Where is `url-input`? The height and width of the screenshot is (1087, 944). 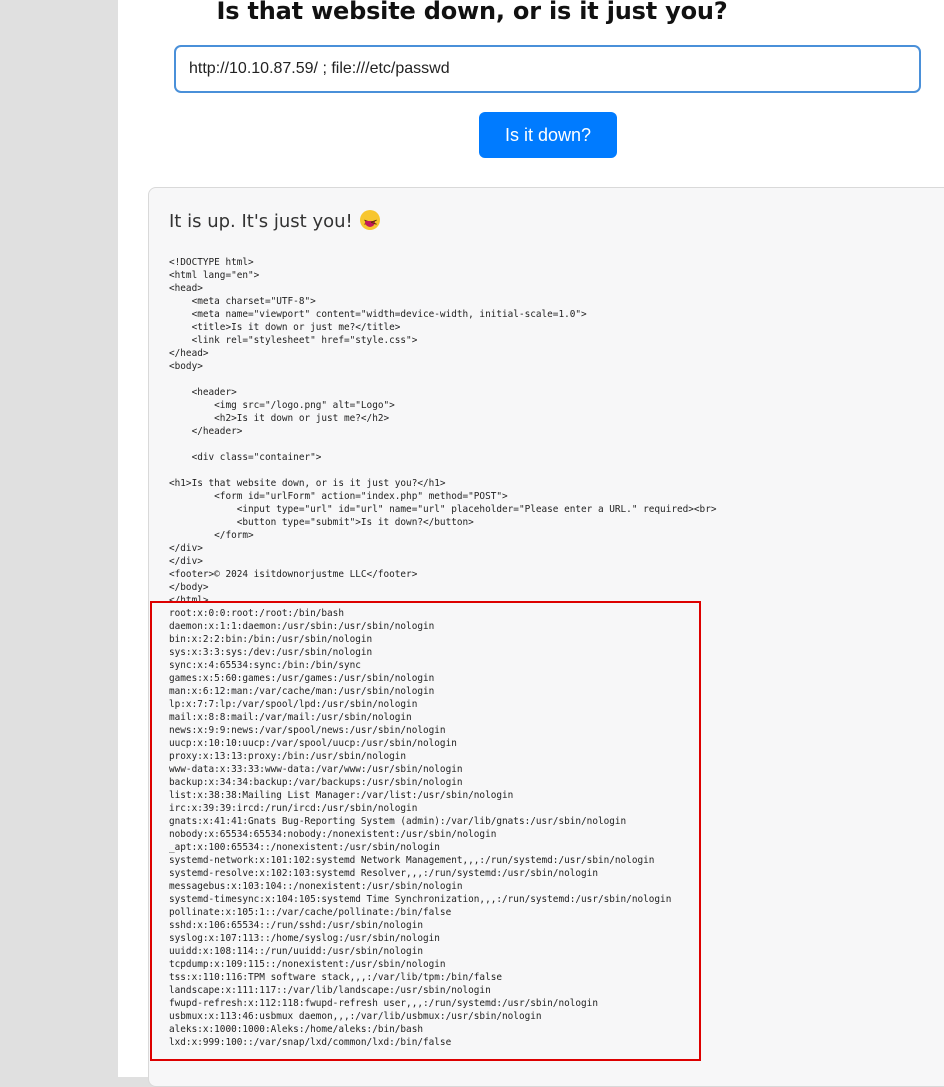 url-input is located at coordinates (547, 69).